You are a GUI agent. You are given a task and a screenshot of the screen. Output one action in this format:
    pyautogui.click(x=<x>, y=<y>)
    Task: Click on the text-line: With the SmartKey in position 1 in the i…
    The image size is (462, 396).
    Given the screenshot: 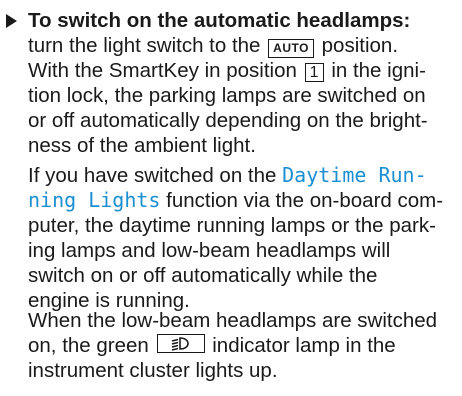 What is the action you would take?
    pyautogui.click(x=245, y=70)
    